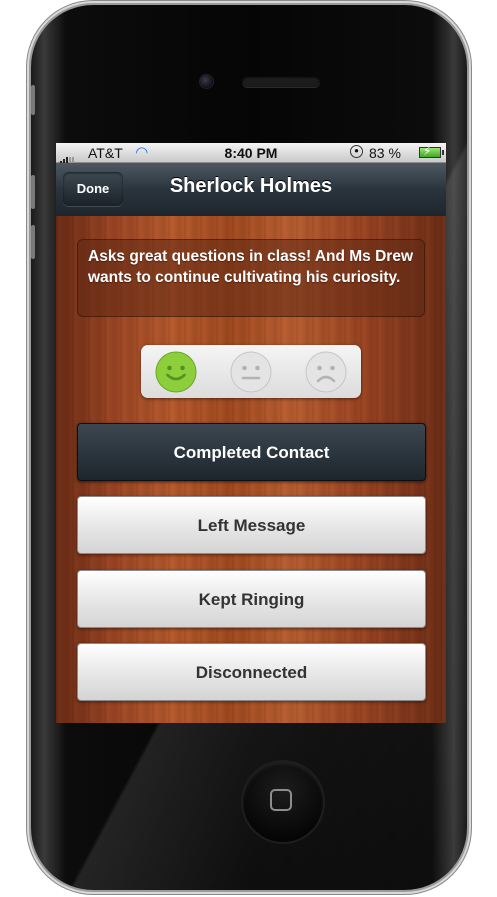 The height and width of the screenshot is (897, 497). What do you see at coordinates (431, 151) in the screenshot?
I see `battery-charging-icon: ⚡` at bounding box center [431, 151].